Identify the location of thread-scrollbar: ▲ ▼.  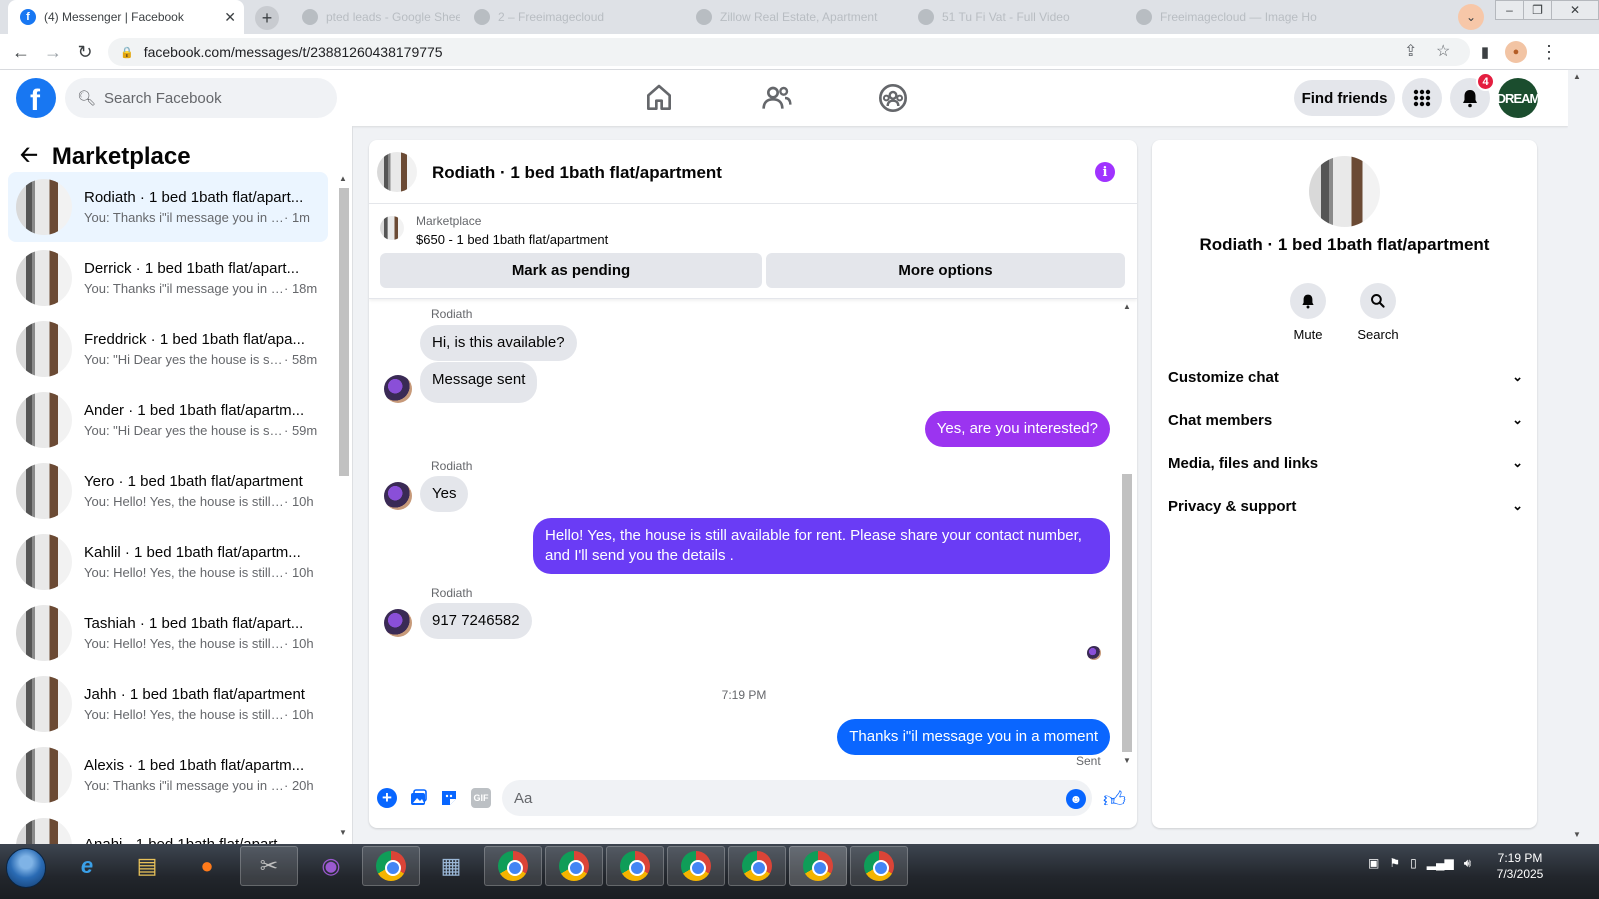
(1127, 535).